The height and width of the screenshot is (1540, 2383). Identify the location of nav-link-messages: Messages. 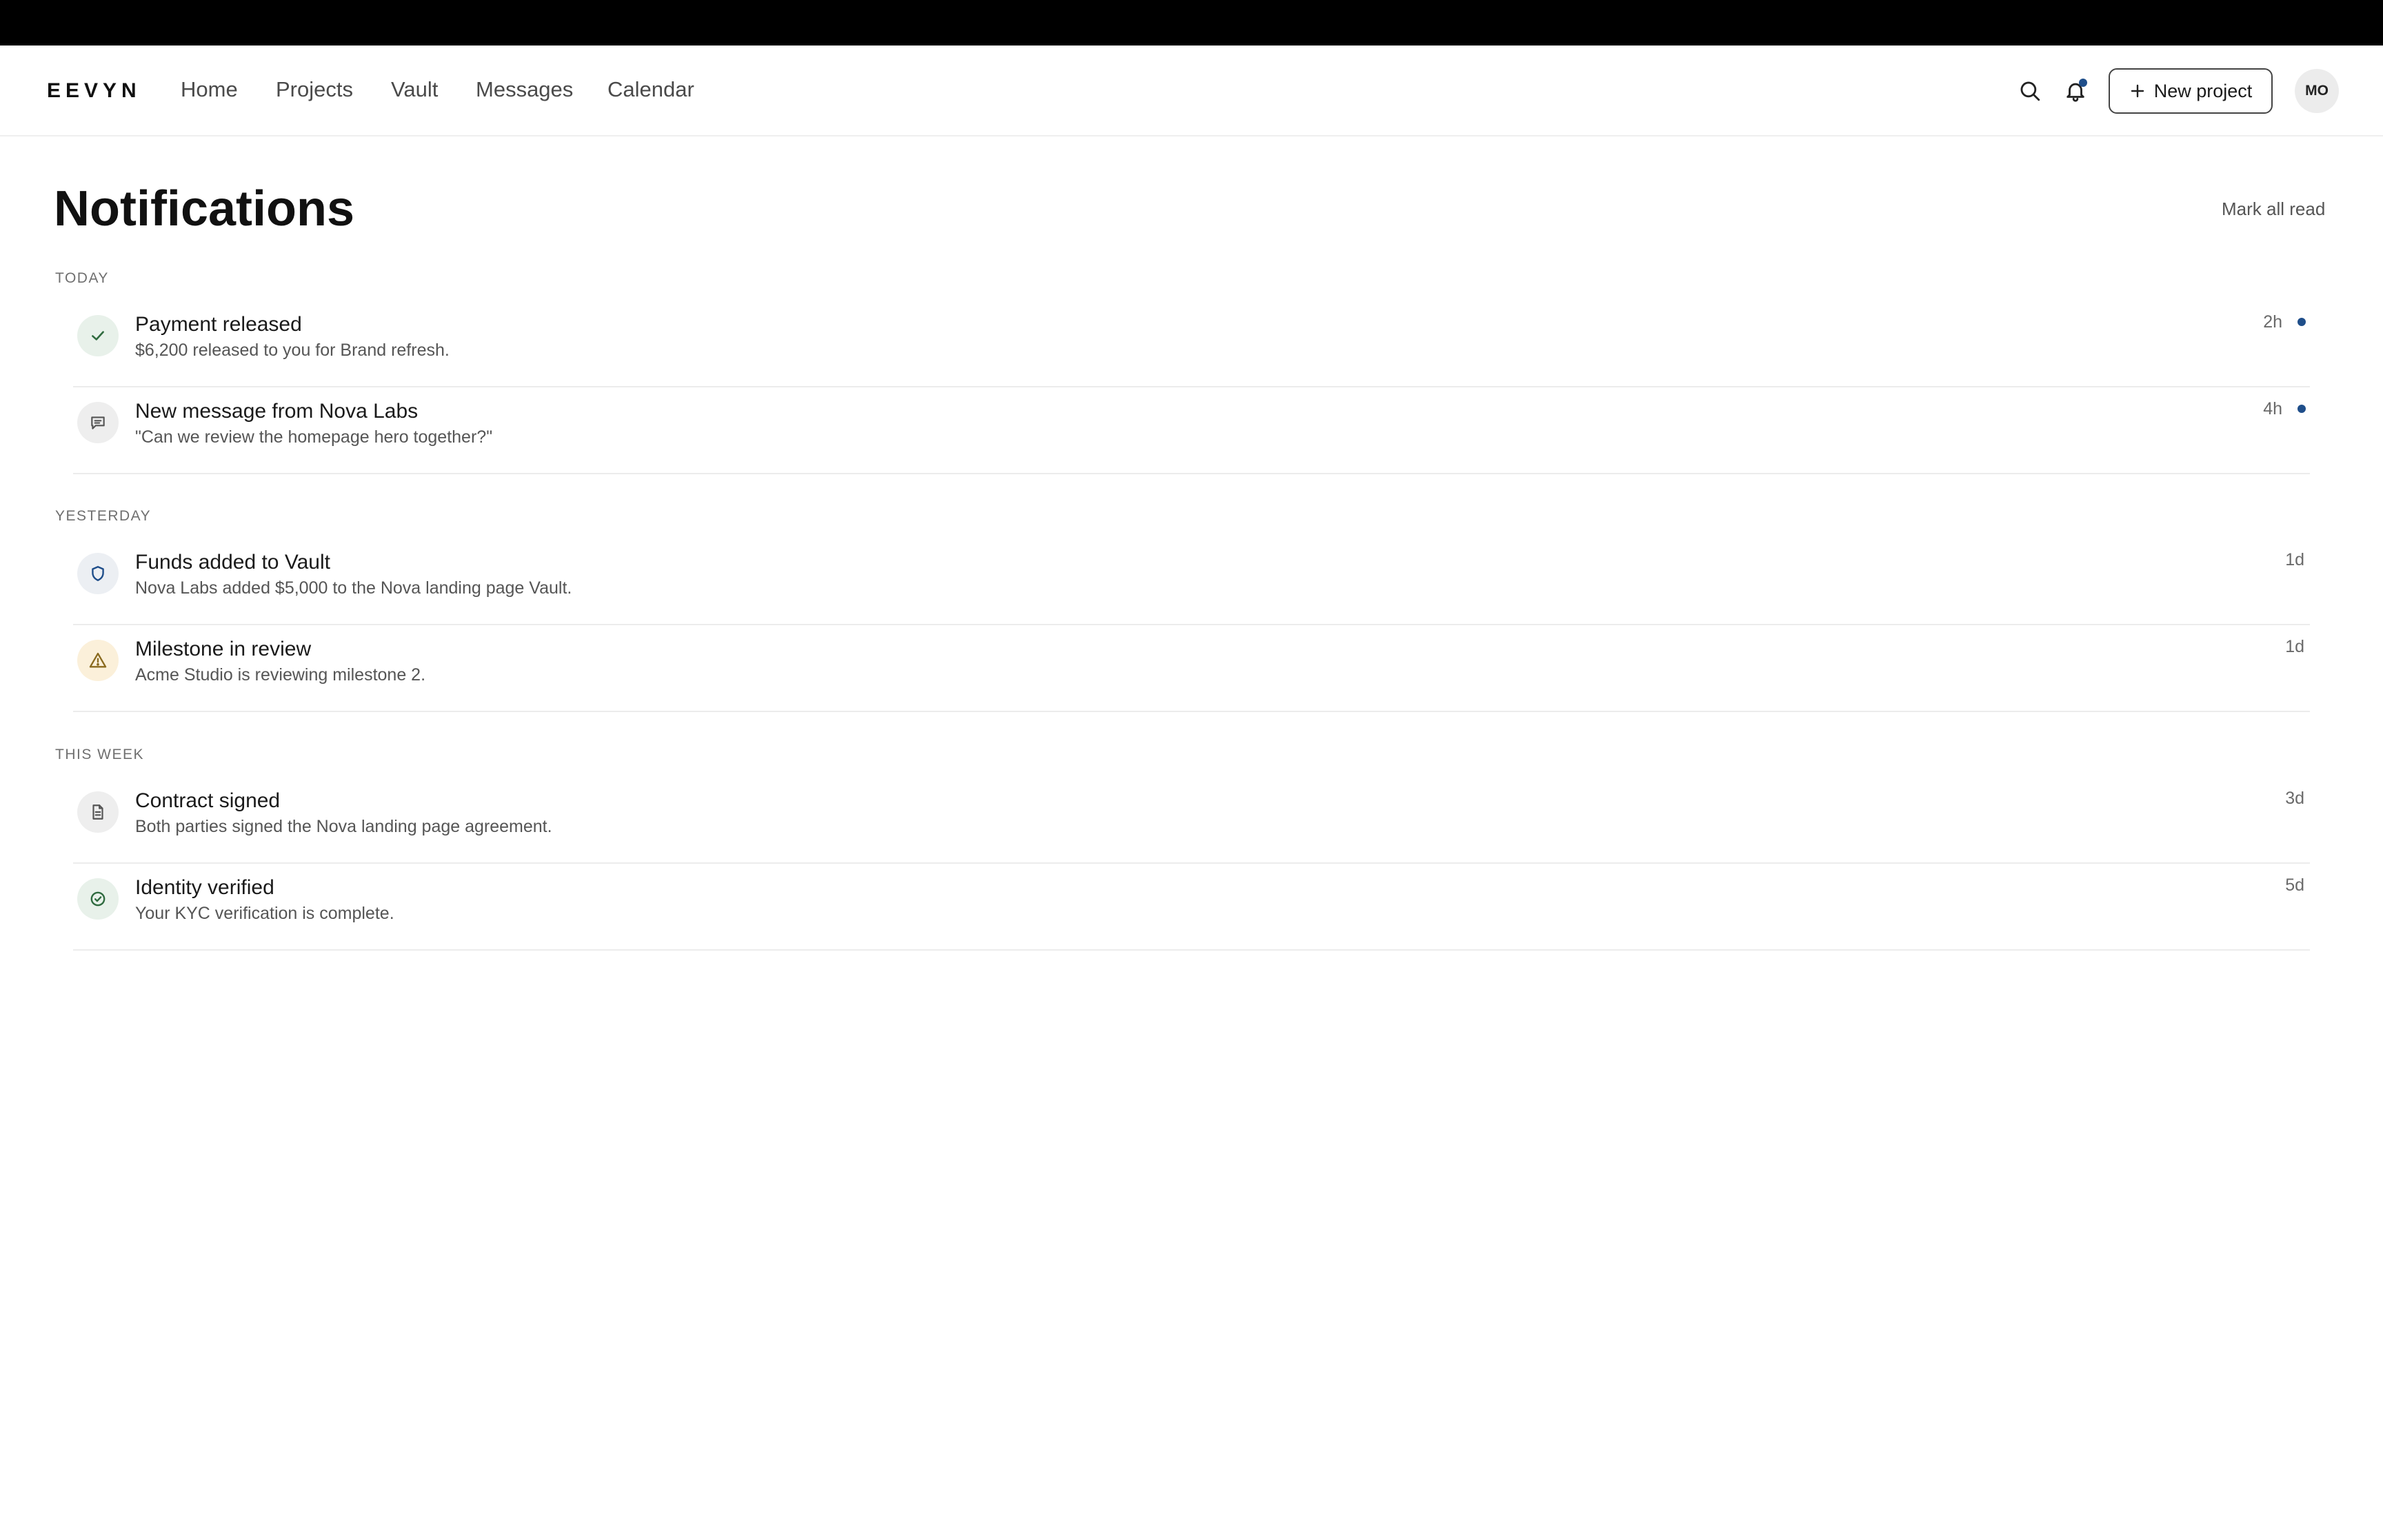
(524, 90).